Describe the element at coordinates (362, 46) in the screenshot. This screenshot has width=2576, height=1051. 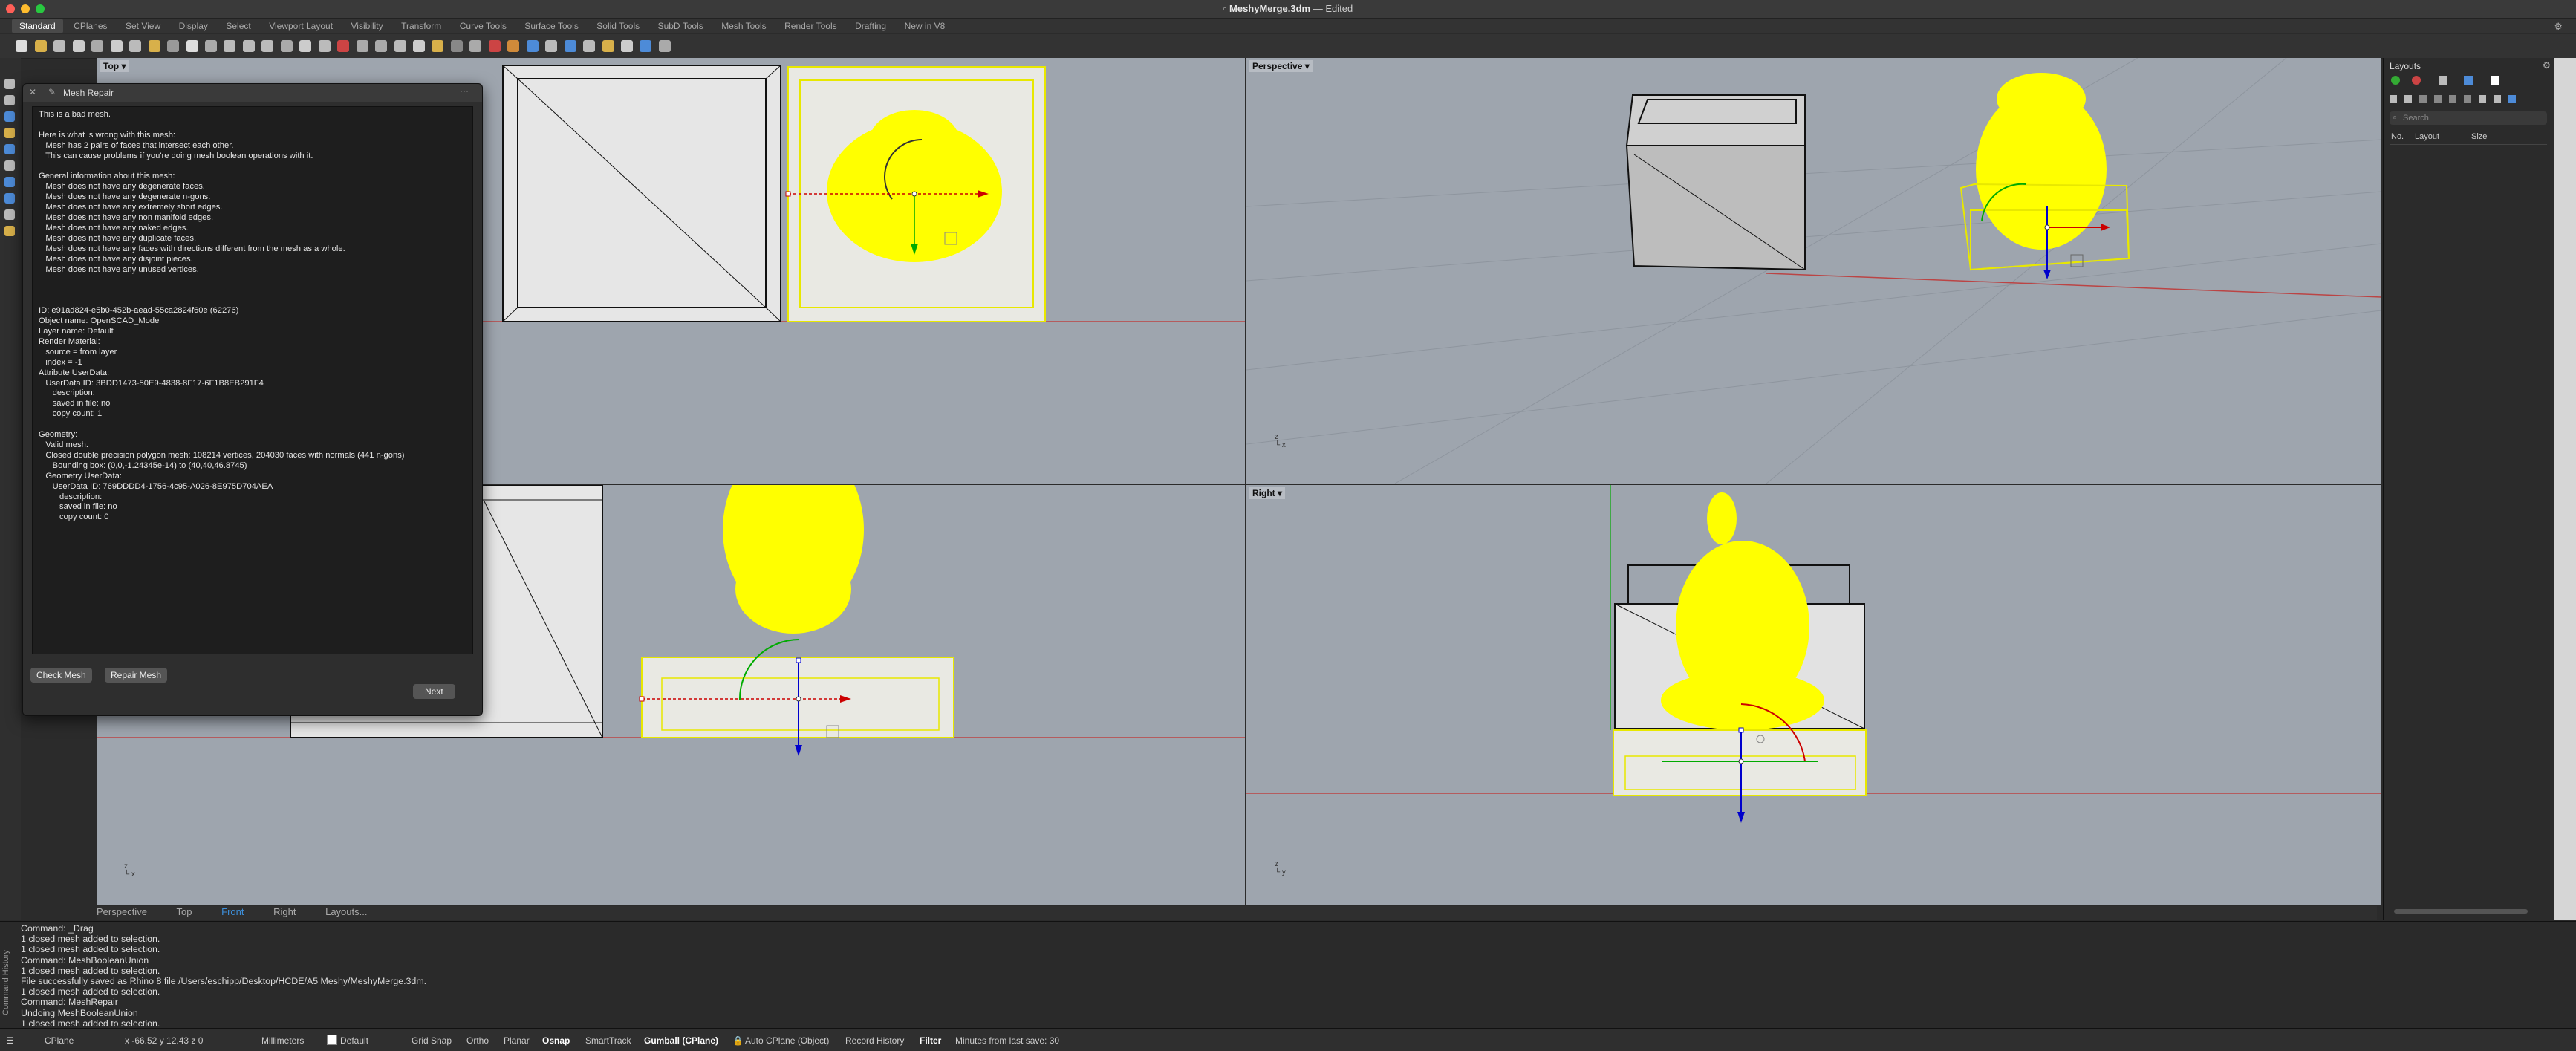
I see `show-icon` at that location.